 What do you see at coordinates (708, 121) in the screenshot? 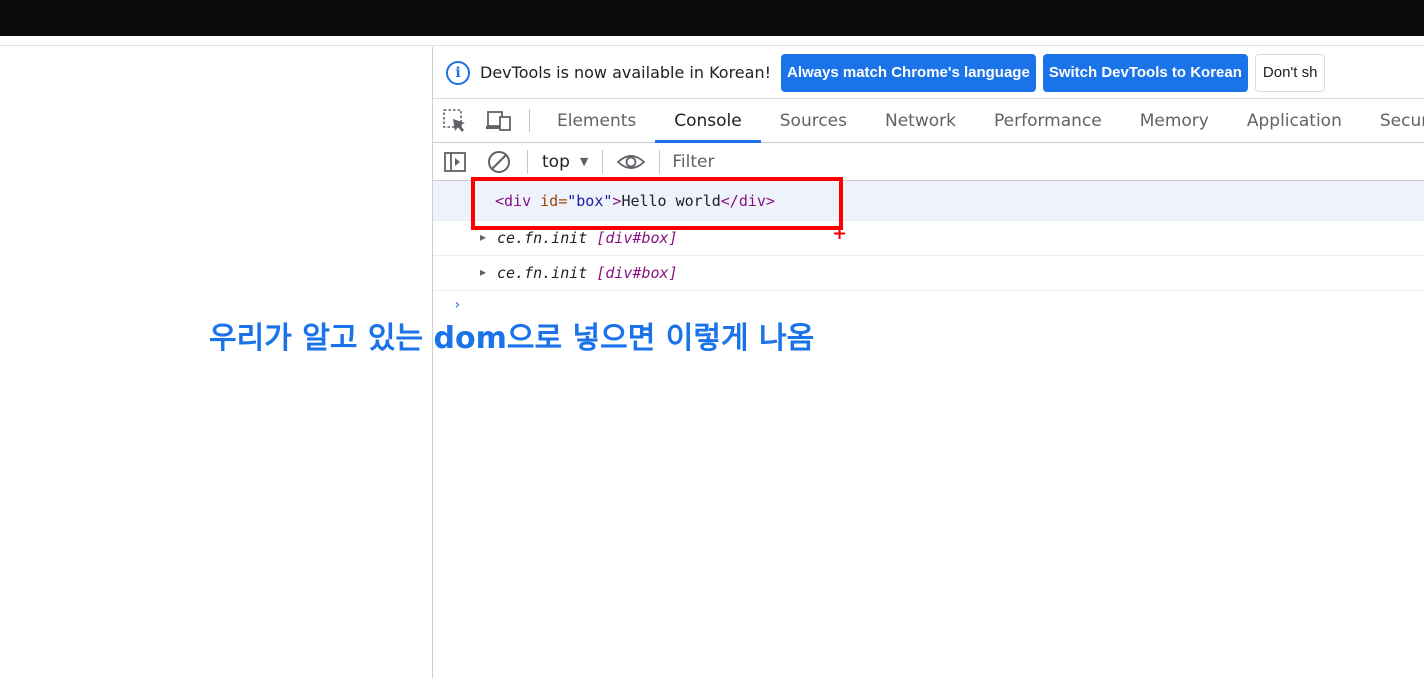
I see `tab-console: Console` at bounding box center [708, 121].